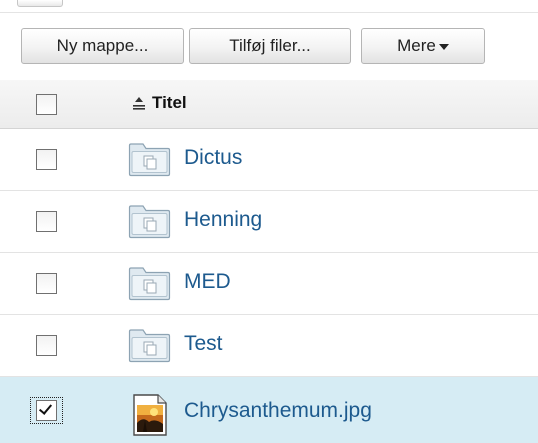 Image resolution: width=538 pixels, height=443 pixels. I want to click on caret-down-icon, so click(443, 47).